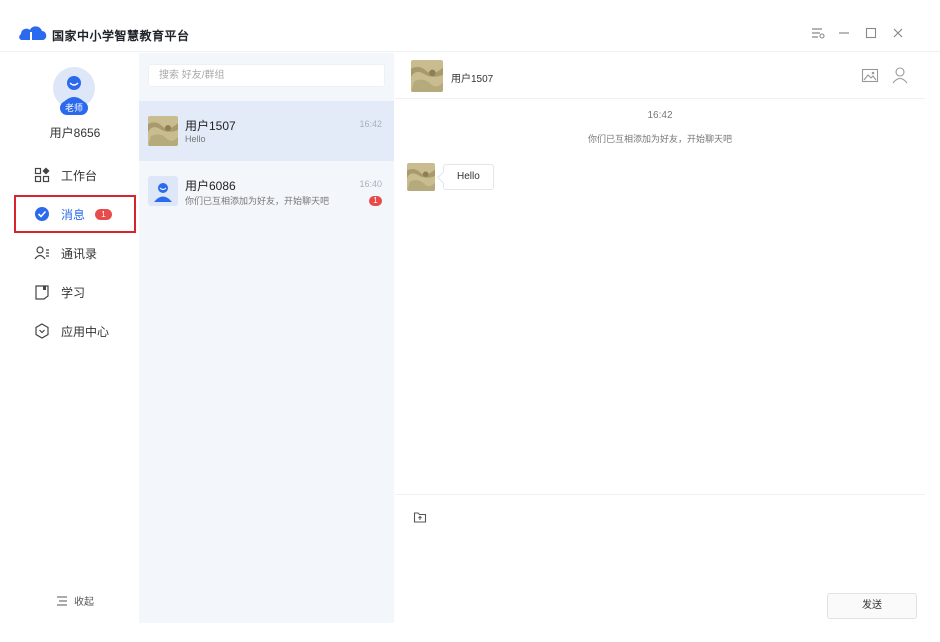 The height and width of the screenshot is (642, 940). I want to click on user-profile-icon, so click(900, 75).